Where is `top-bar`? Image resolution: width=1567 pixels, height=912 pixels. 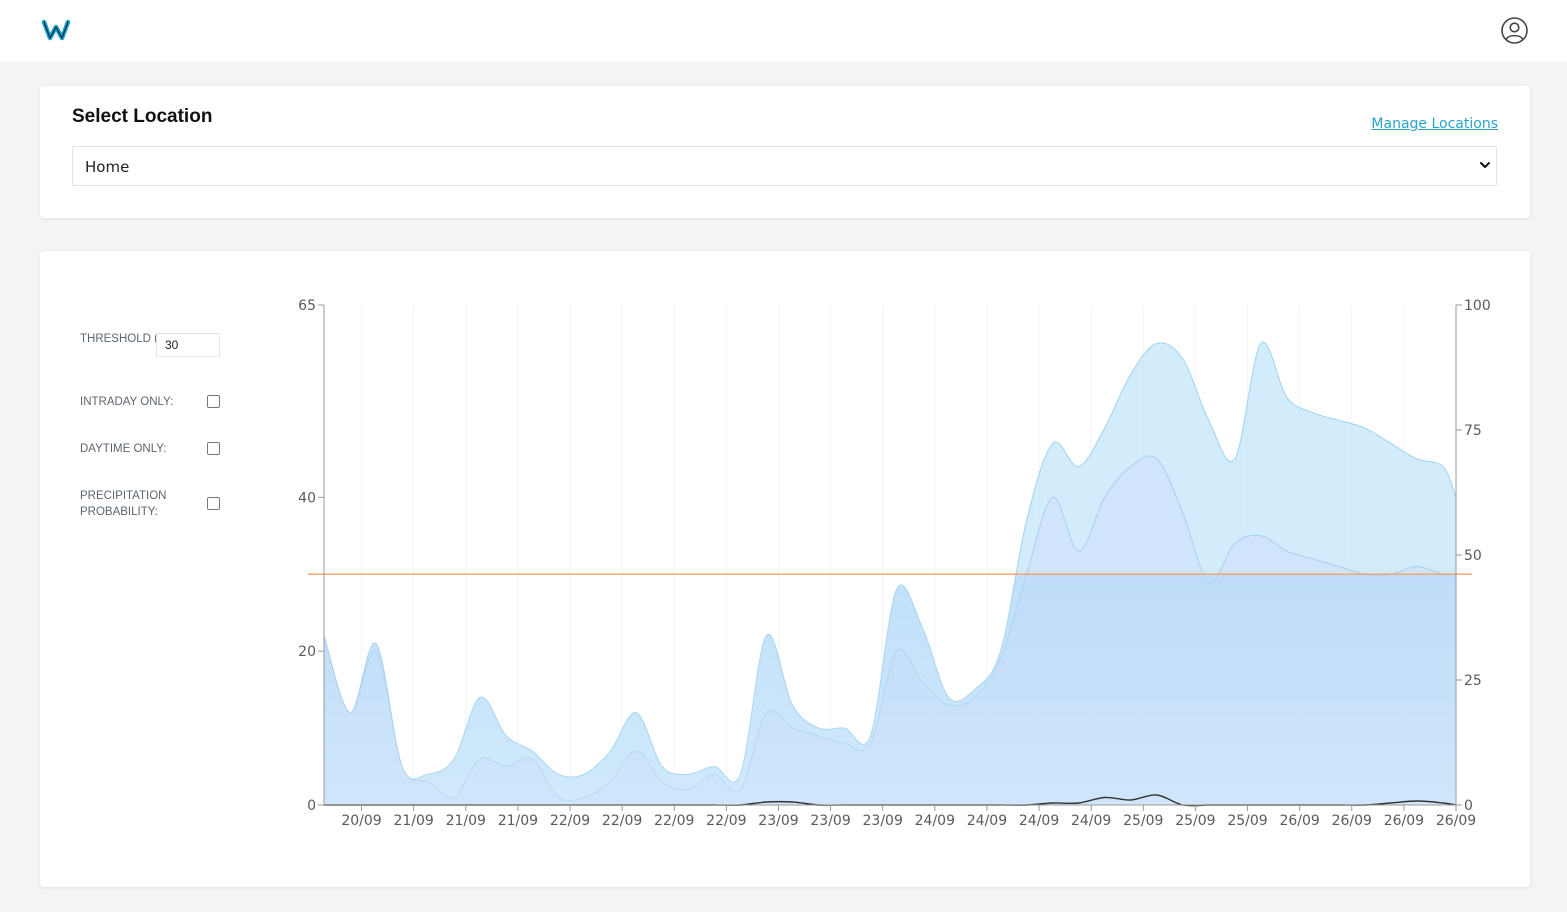 top-bar is located at coordinates (783, 31).